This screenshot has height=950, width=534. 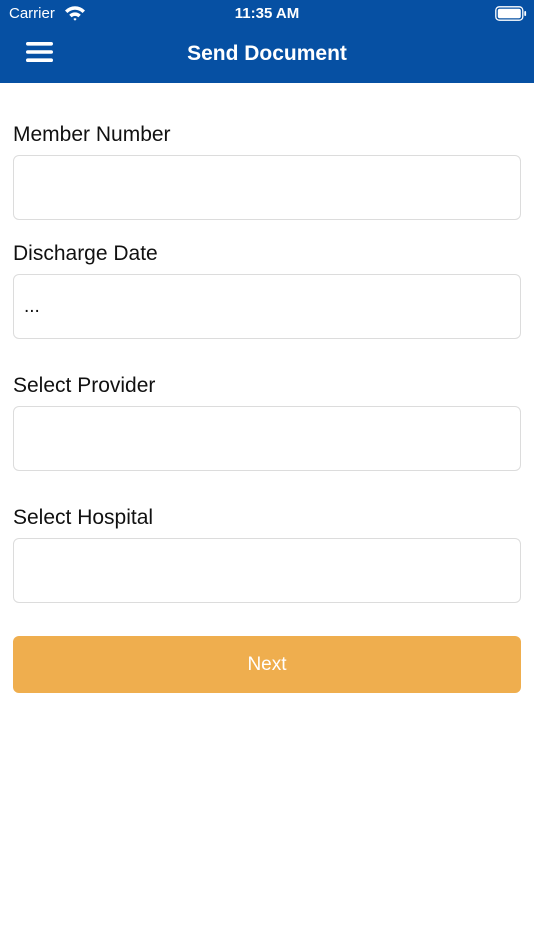 What do you see at coordinates (92, 134) in the screenshot?
I see `member-number-label: Member Number` at bounding box center [92, 134].